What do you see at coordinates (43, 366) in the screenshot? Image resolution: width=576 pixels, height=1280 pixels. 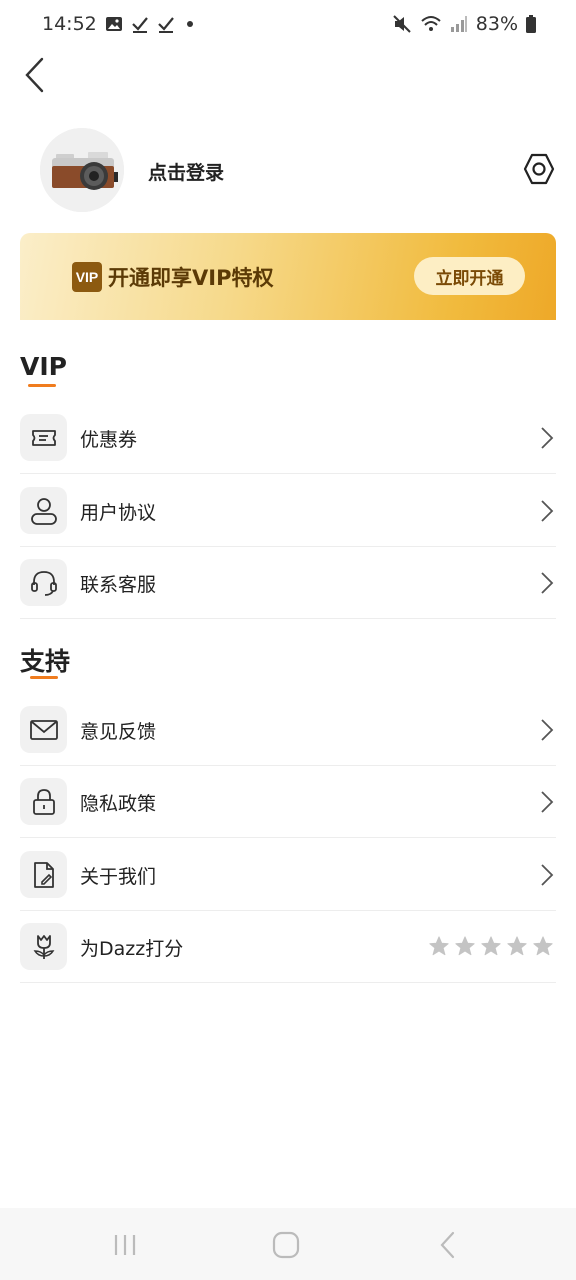 I see `section-title-vip: VIP` at bounding box center [43, 366].